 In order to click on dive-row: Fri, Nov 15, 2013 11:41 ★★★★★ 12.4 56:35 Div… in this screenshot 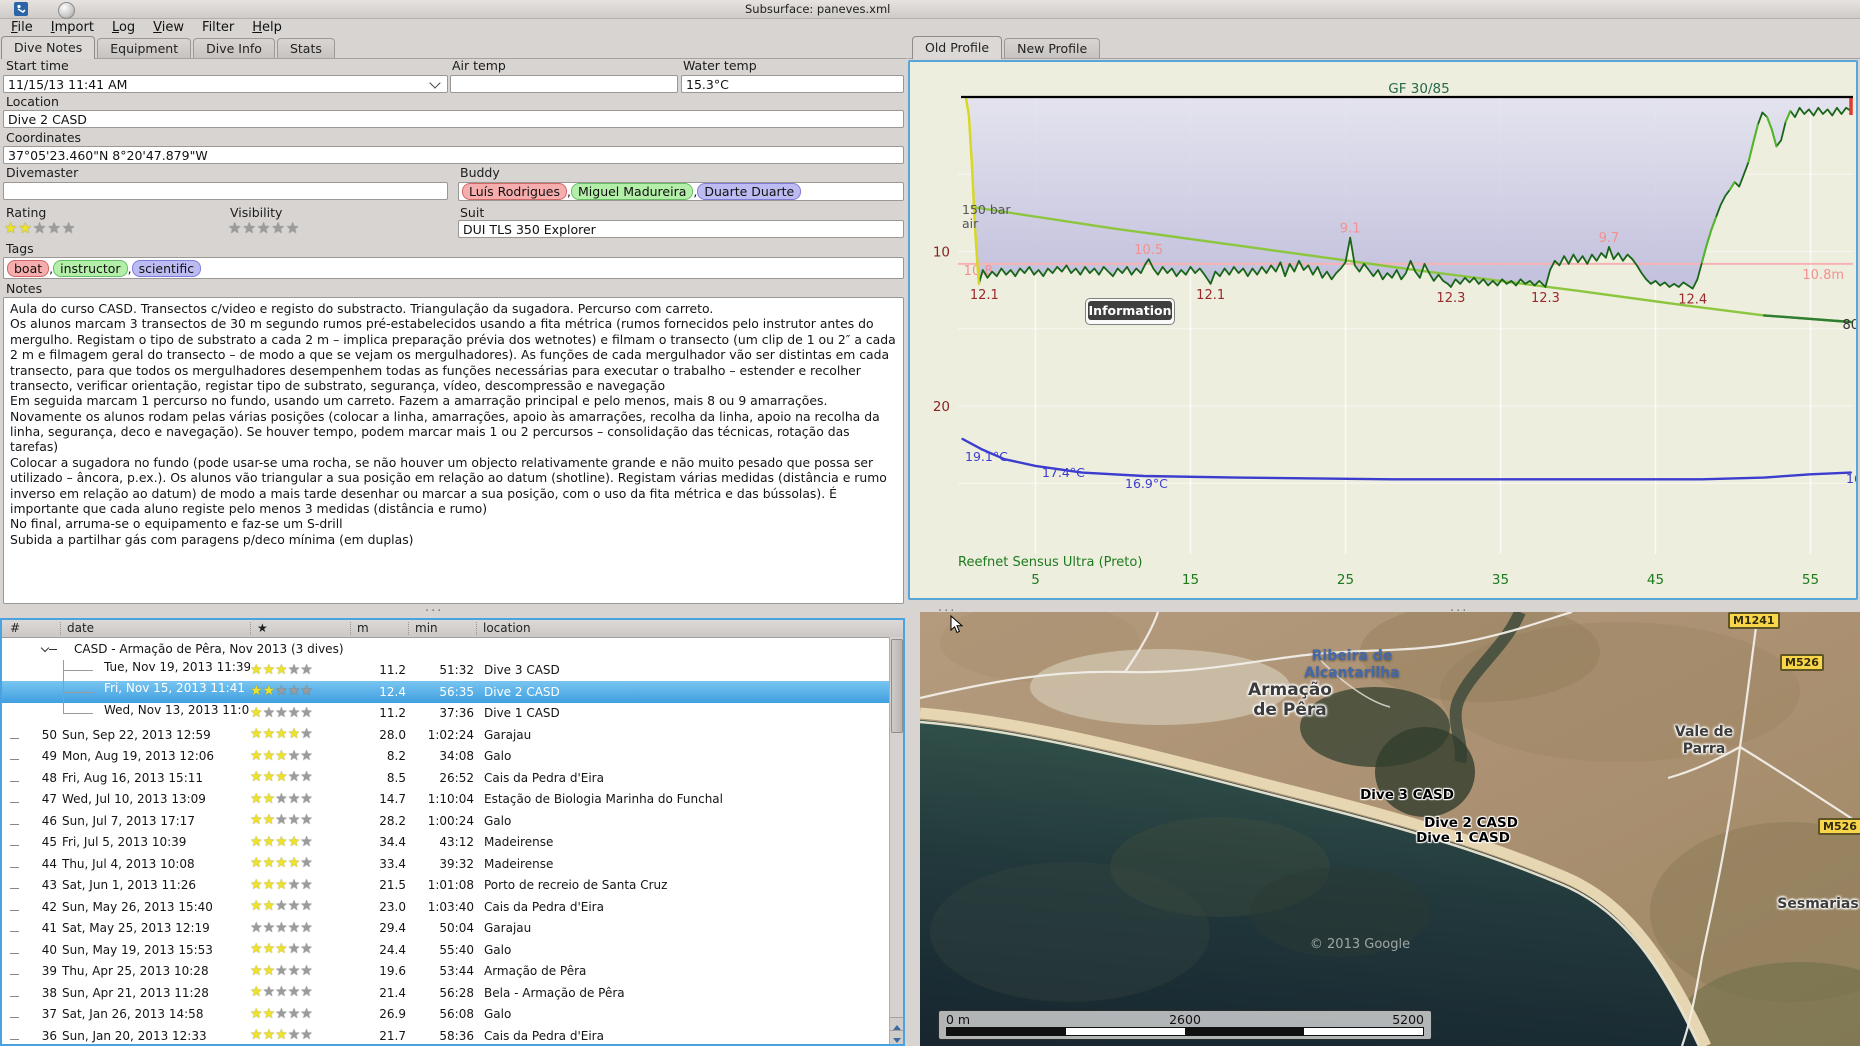, I will do `click(452, 692)`.